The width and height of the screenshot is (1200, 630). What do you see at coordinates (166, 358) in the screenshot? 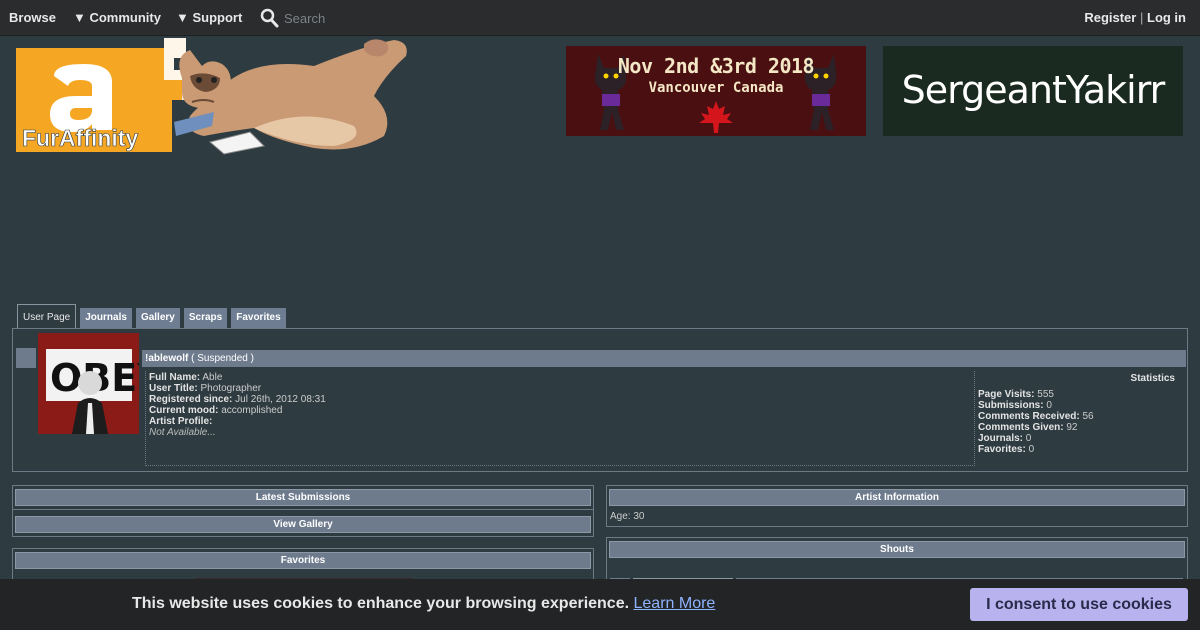
I see `username: !ablewolf` at bounding box center [166, 358].